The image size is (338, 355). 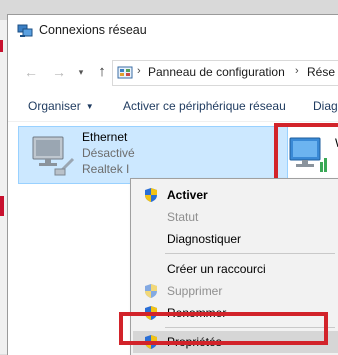 What do you see at coordinates (325, 106) in the screenshot?
I see `diagnose-button: Diagn` at bounding box center [325, 106].